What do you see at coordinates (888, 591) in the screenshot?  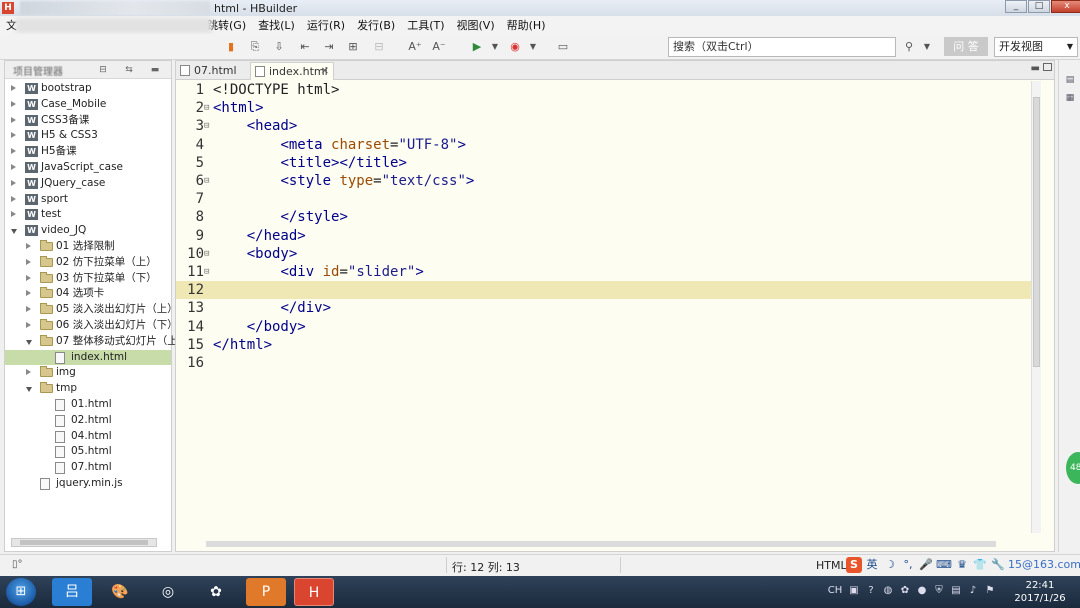 I see `network-icon: ◍` at bounding box center [888, 591].